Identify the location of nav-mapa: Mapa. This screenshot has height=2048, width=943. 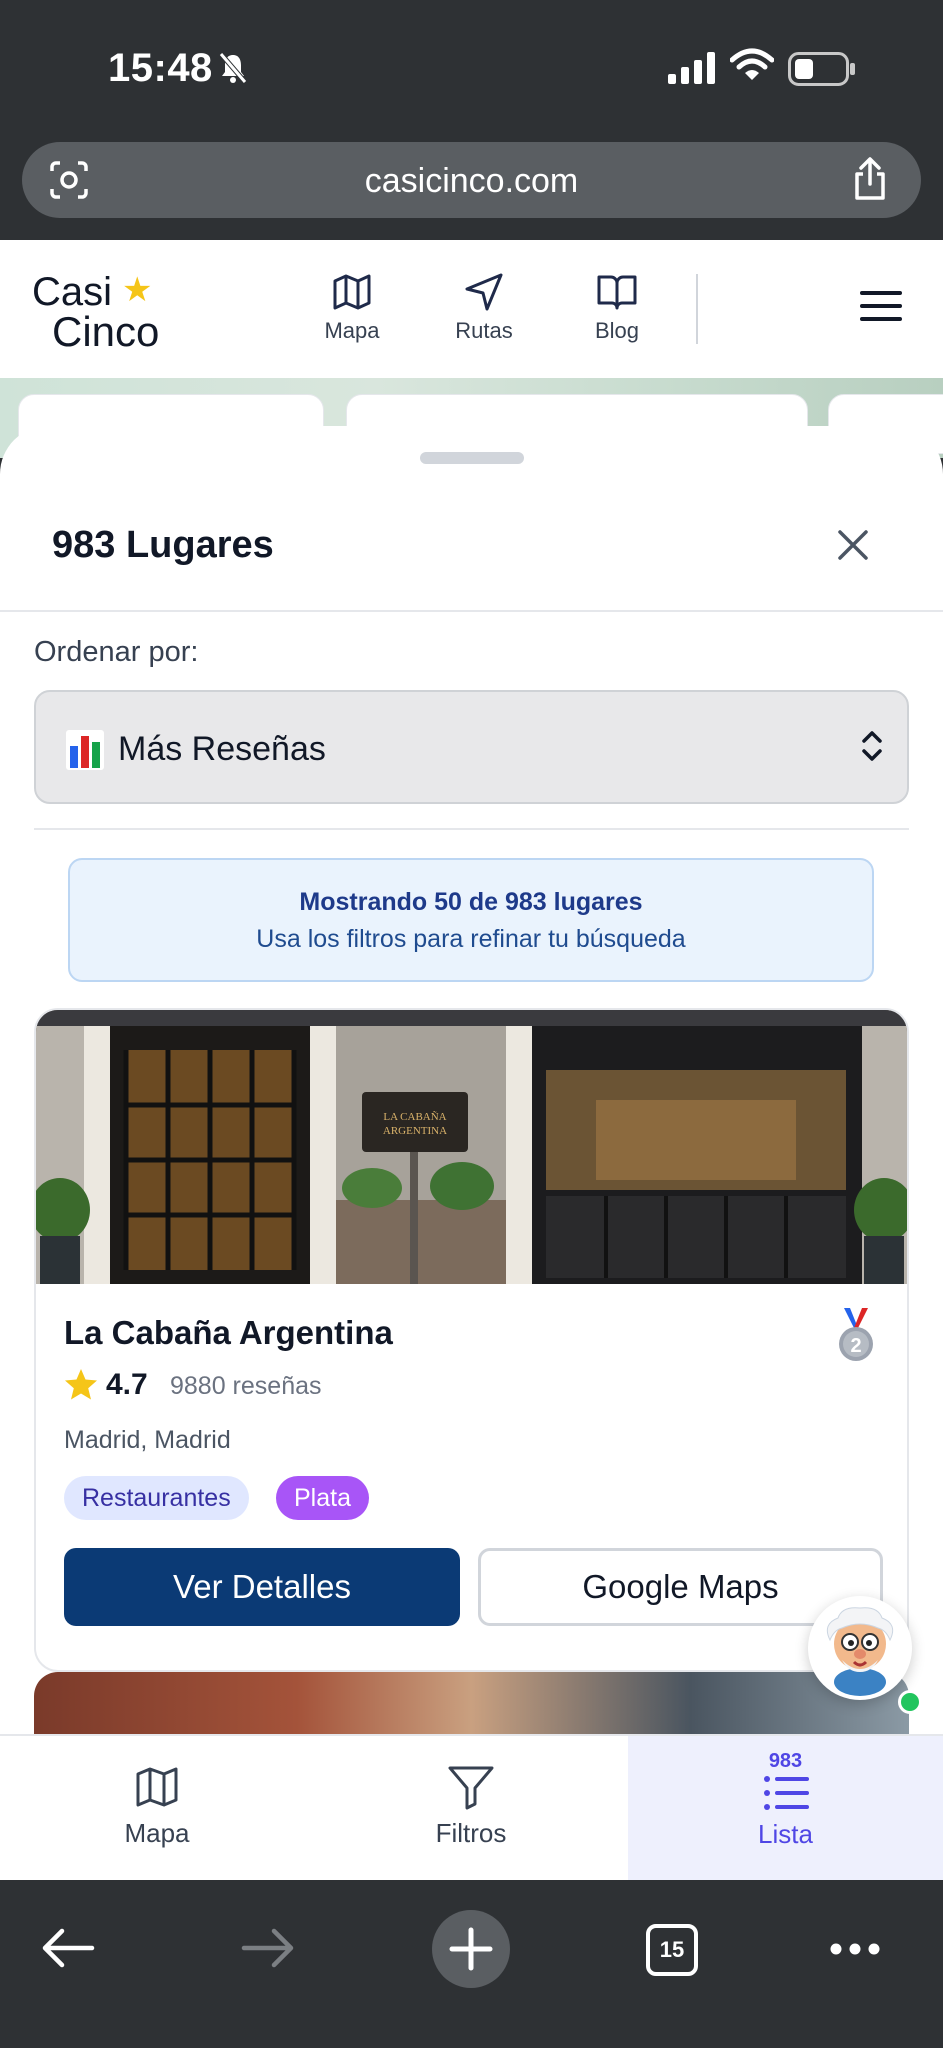
(352, 308).